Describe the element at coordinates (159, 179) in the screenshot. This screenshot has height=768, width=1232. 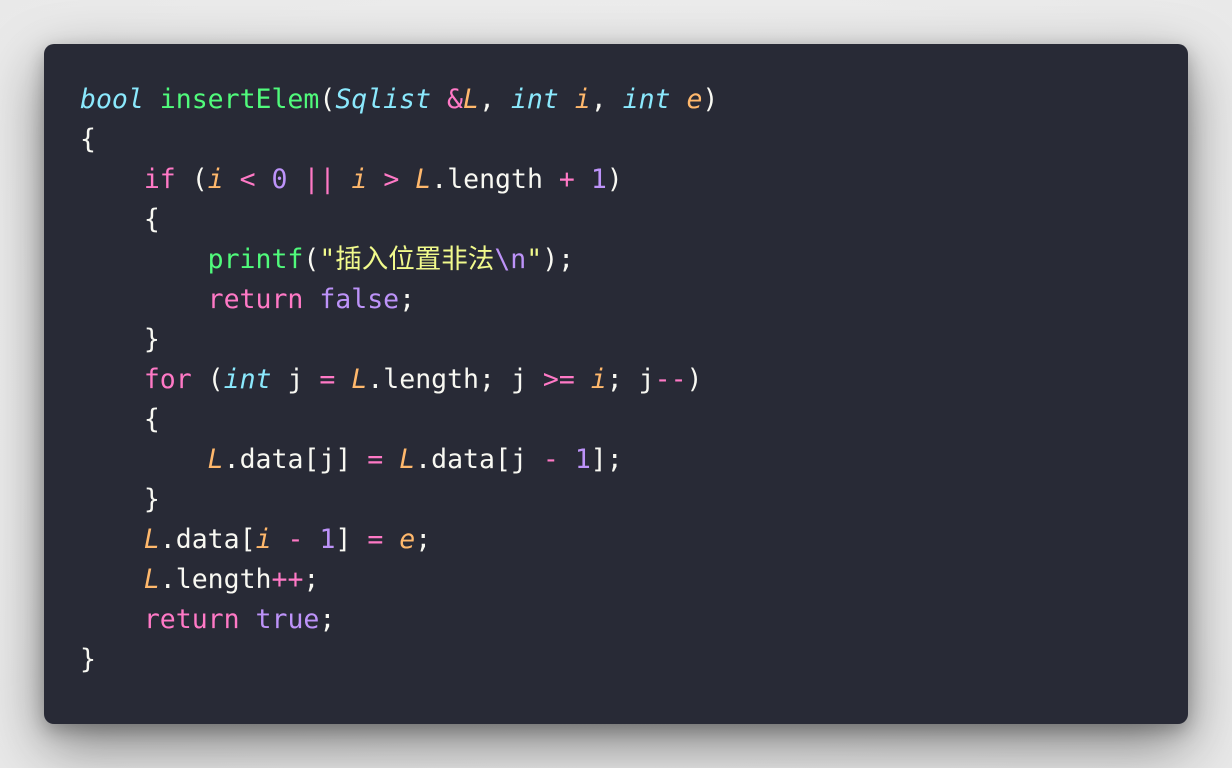
I see `token-keyword-if: if` at that location.